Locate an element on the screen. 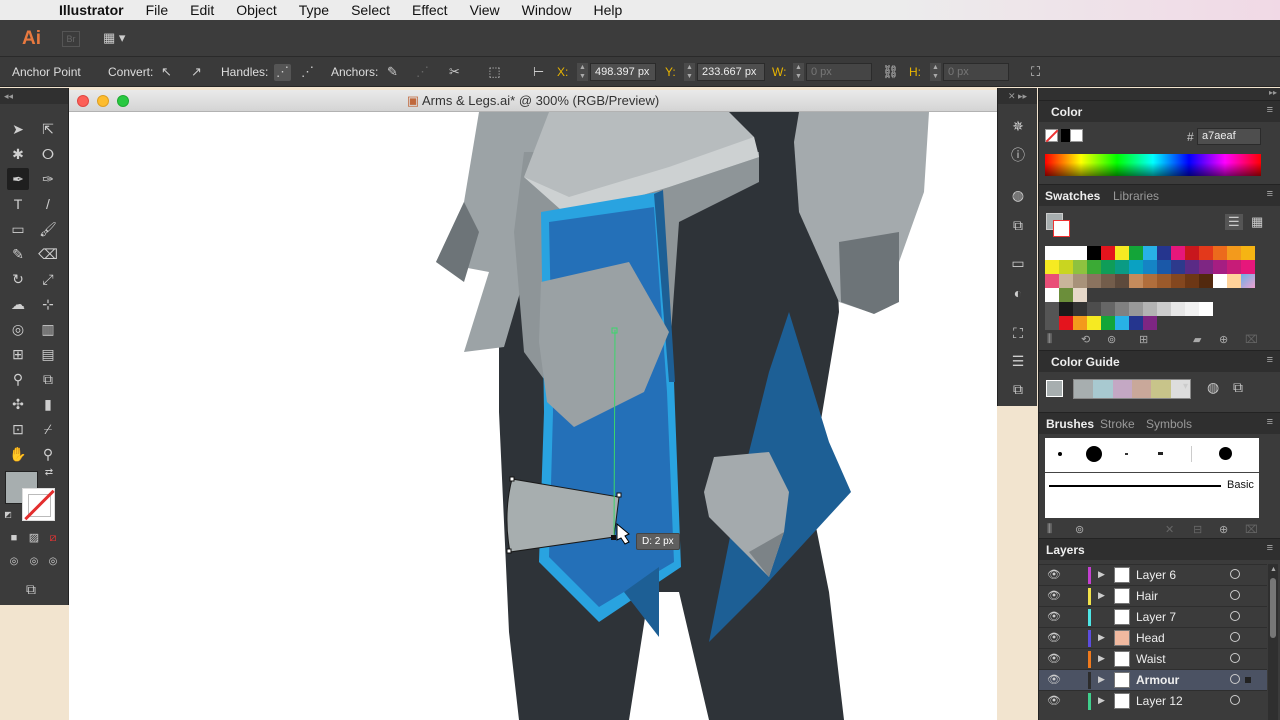  none-mode-icon: ⧄ is located at coordinates (53, 538).